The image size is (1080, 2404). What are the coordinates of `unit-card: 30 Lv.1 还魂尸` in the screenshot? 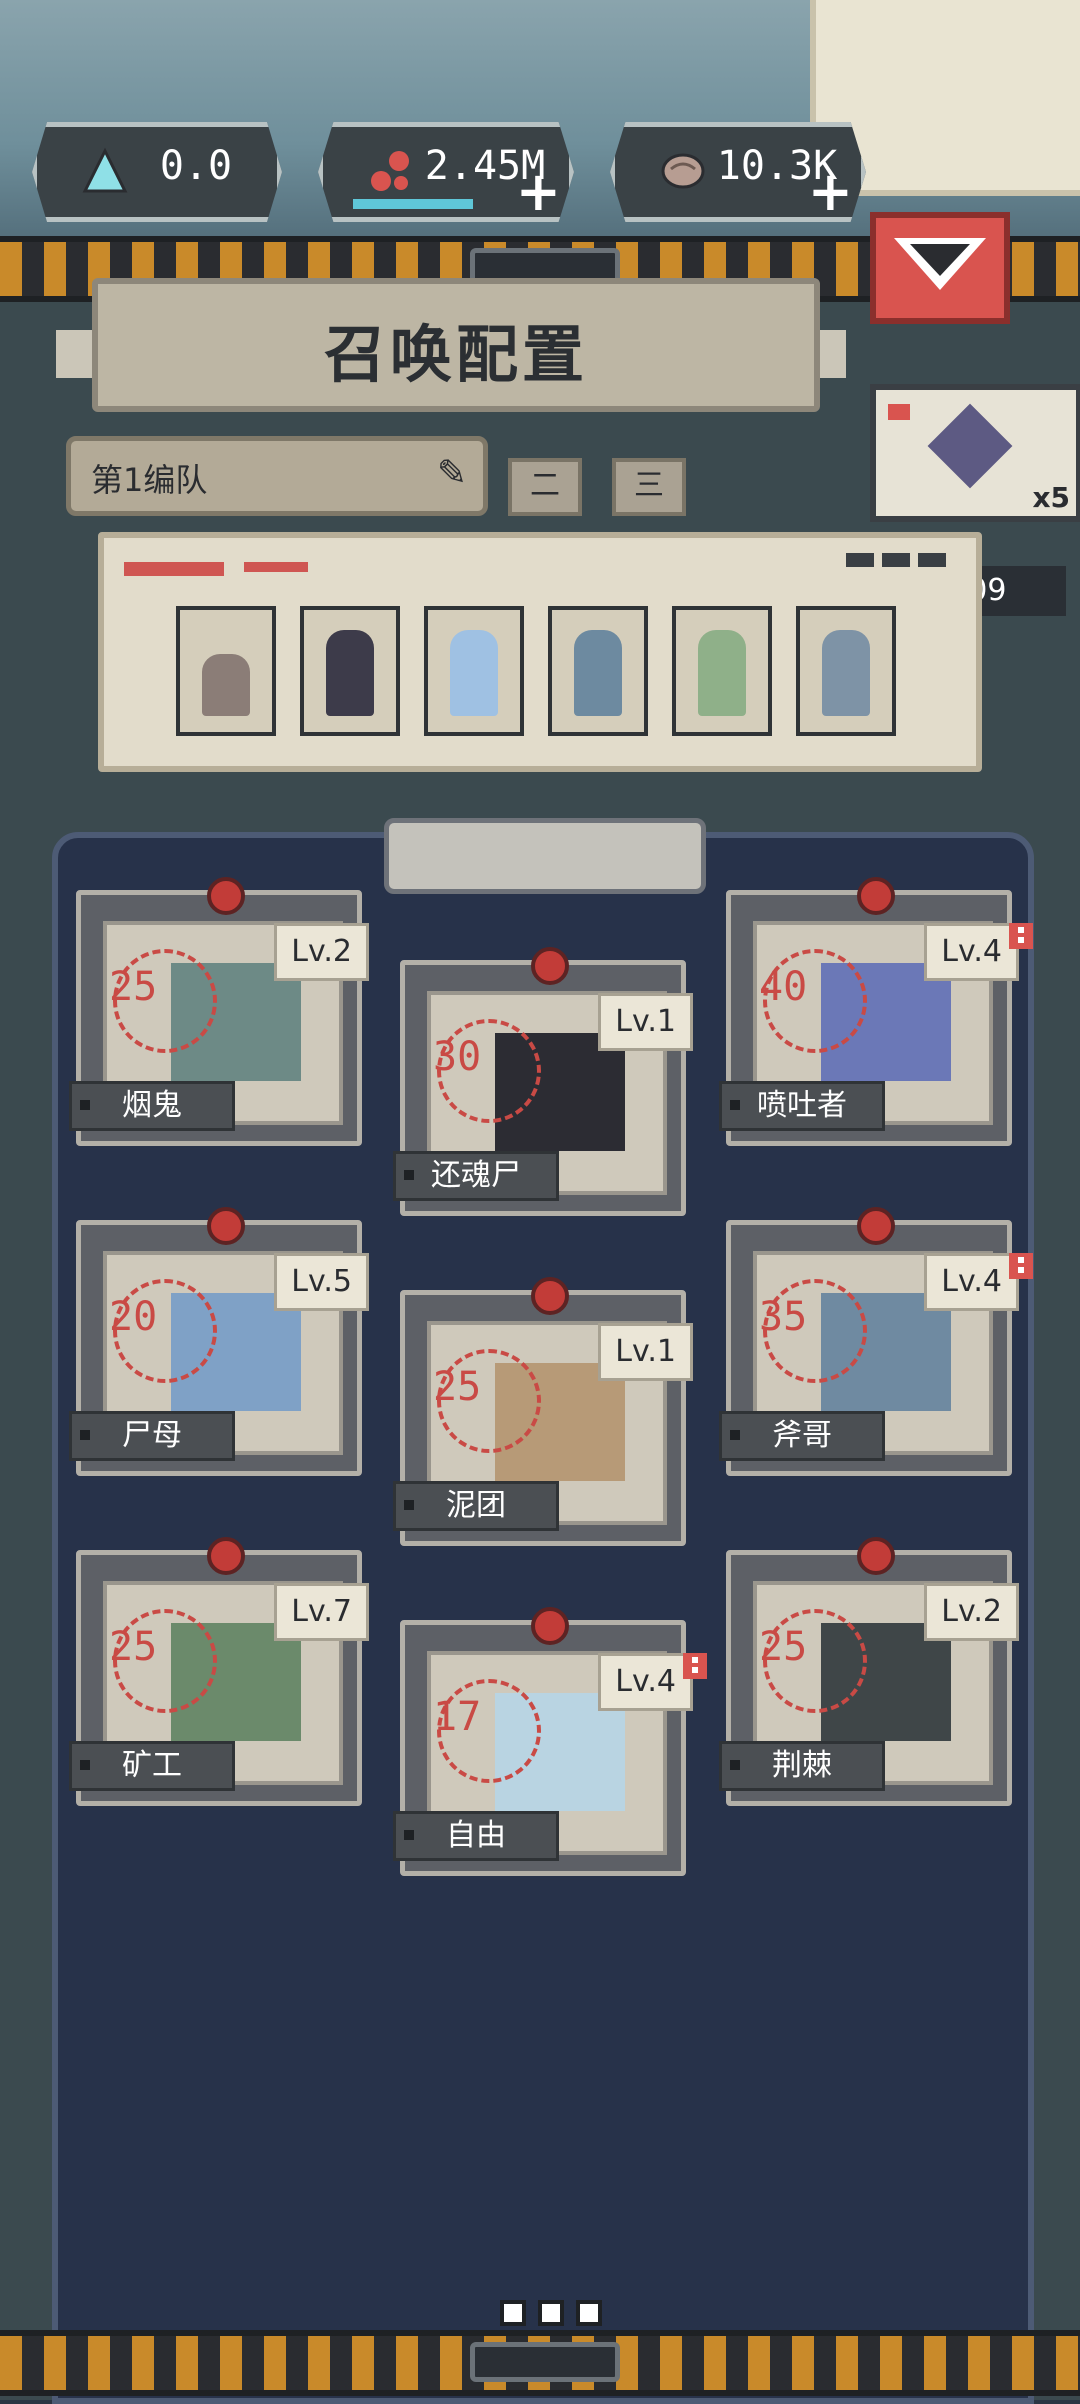 It's located at (543, 1081).